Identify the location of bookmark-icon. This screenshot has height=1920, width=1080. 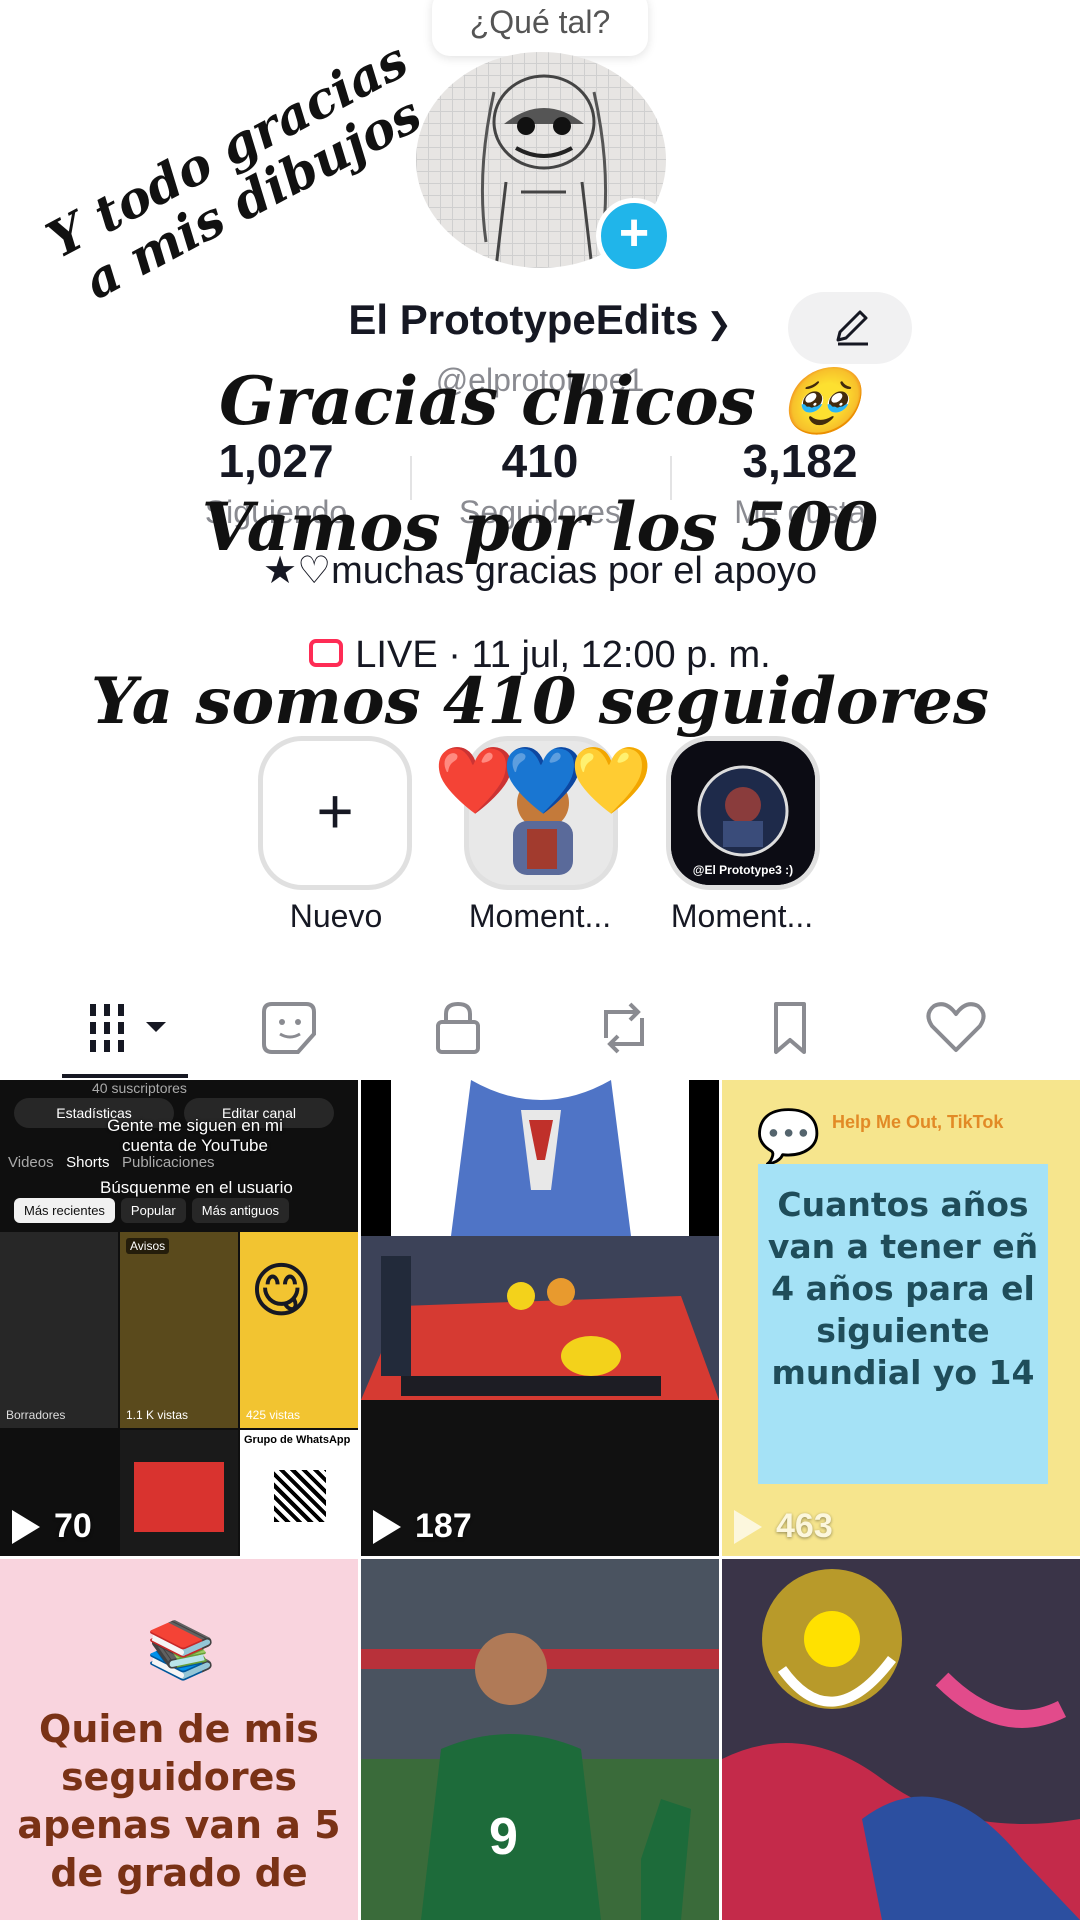
(790, 1028).